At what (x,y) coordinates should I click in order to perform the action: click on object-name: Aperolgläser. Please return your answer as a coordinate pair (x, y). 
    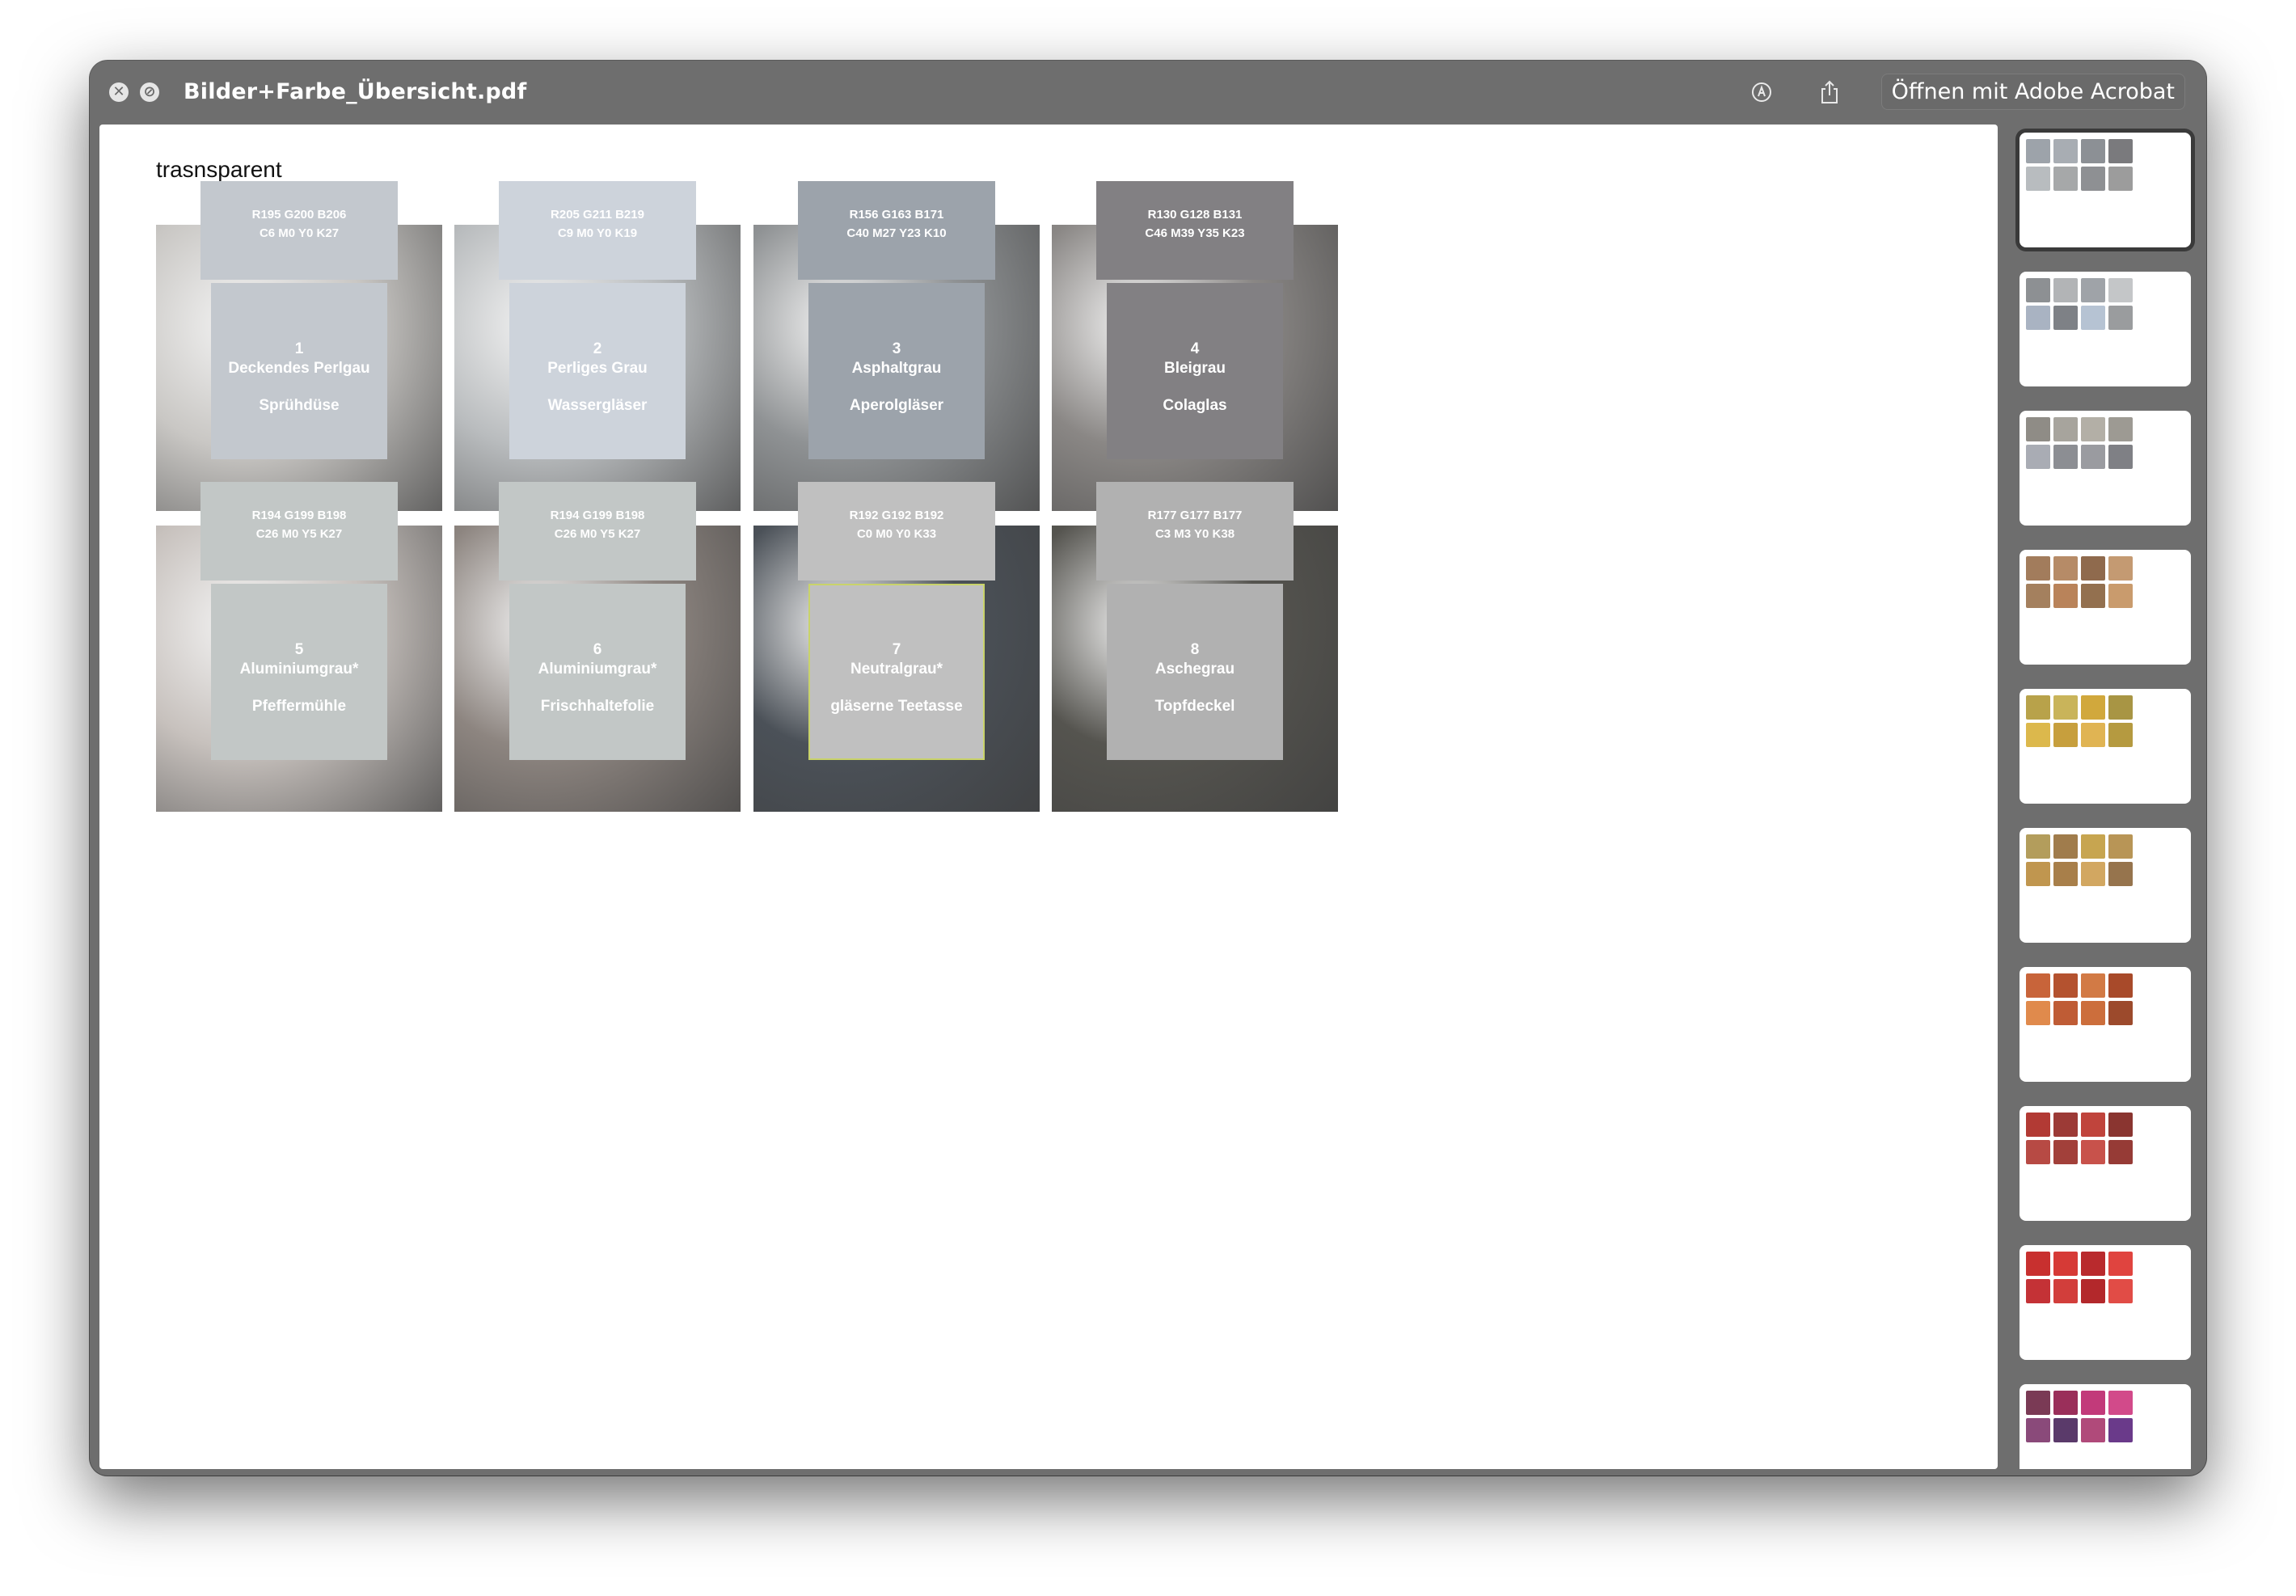
    Looking at the image, I should click on (896, 405).